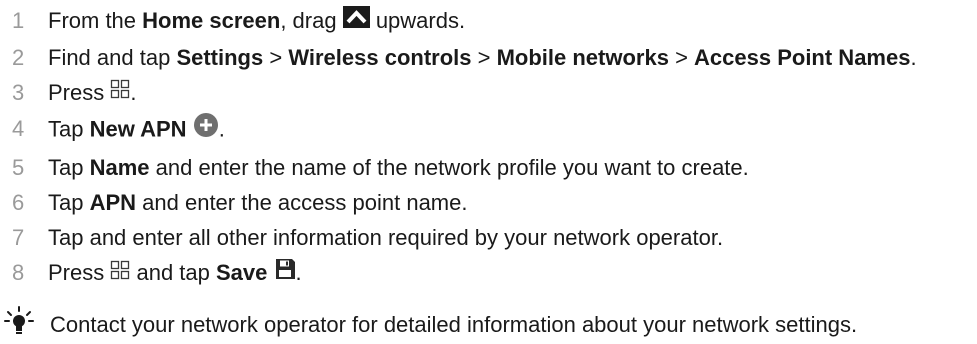 The width and height of the screenshot is (977, 344). I want to click on step-item: 1 From the Home screen, drag upwards., so click(492, 21).